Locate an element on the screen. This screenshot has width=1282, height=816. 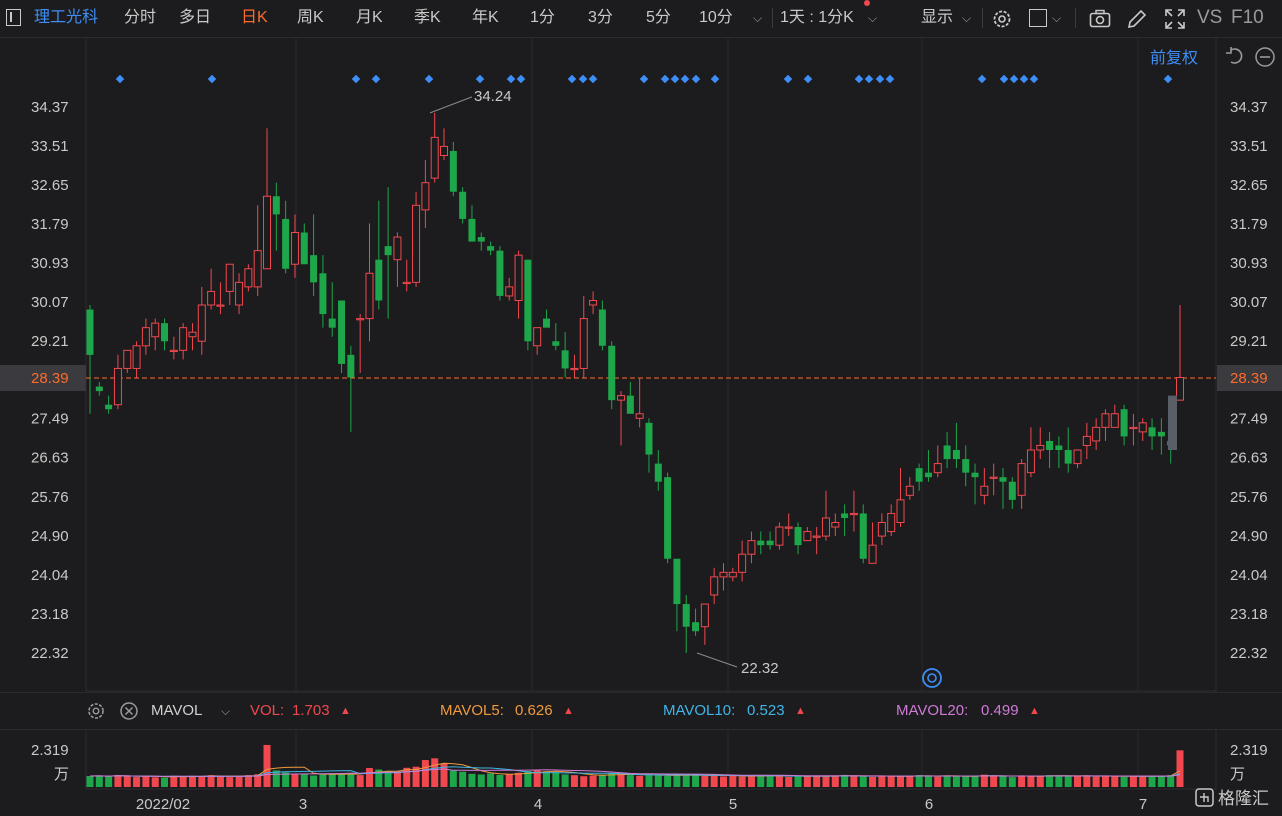
price-axis-label-left: 22.32 is located at coordinates (50, 653).